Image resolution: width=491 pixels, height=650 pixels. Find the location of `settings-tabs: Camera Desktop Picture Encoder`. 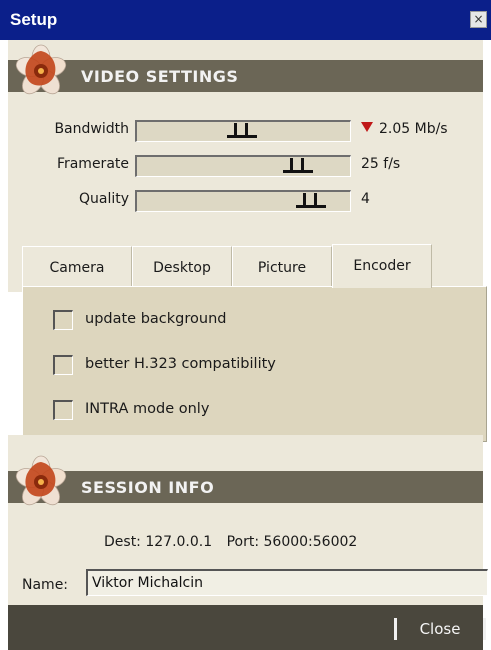

settings-tabs: Camera Desktop Picture Encoder is located at coordinates (232, 266).